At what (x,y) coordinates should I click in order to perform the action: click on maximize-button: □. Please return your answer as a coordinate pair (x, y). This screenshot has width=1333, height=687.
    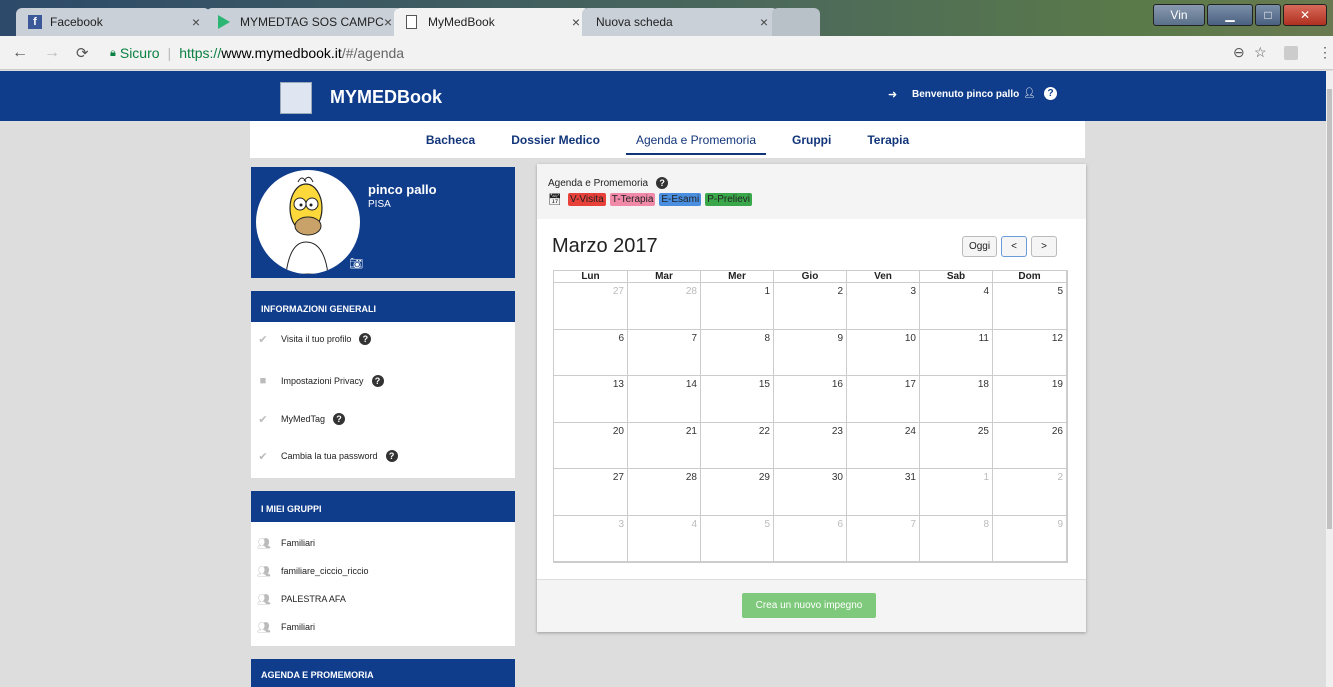
    Looking at the image, I should click on (1268, 15).